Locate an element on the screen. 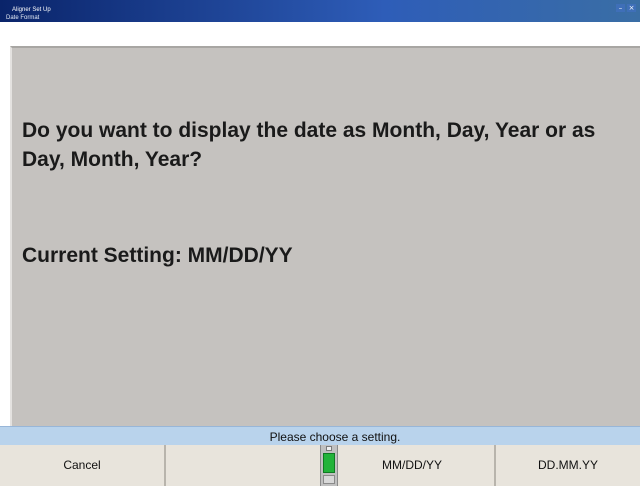 The width and height of the screenshot is (640, 486). current-setting-text: Current Setting: MM/DD/YY is located at coordinates (157, 255).